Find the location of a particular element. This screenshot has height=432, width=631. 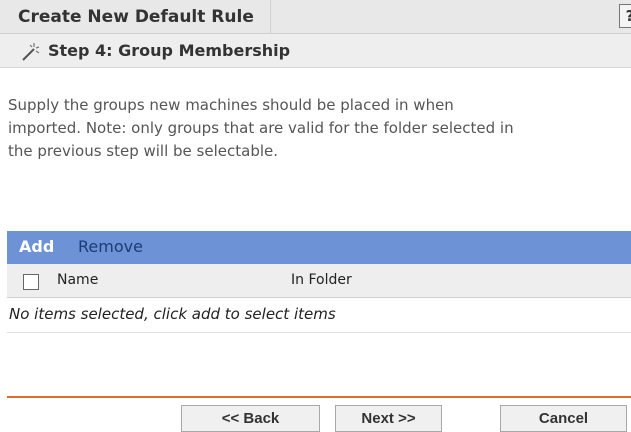

step-title: Step 4: Group Membership is located at coordinates (169, 50).